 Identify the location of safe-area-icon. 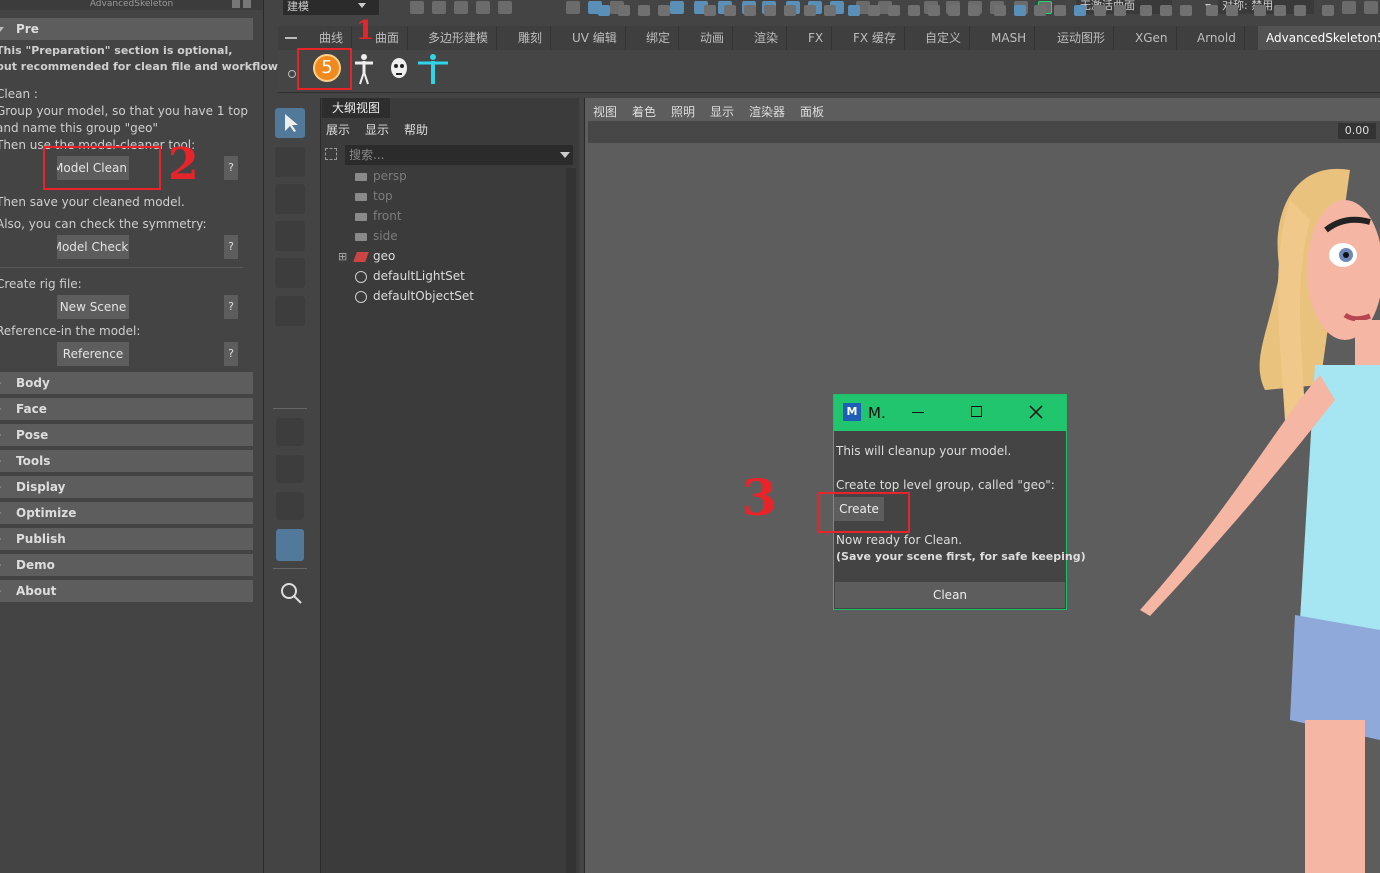
(954, 10).